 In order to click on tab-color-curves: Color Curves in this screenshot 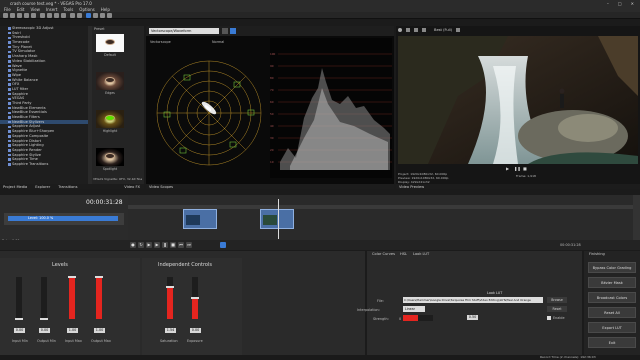, I will do `click(383, 254)`.